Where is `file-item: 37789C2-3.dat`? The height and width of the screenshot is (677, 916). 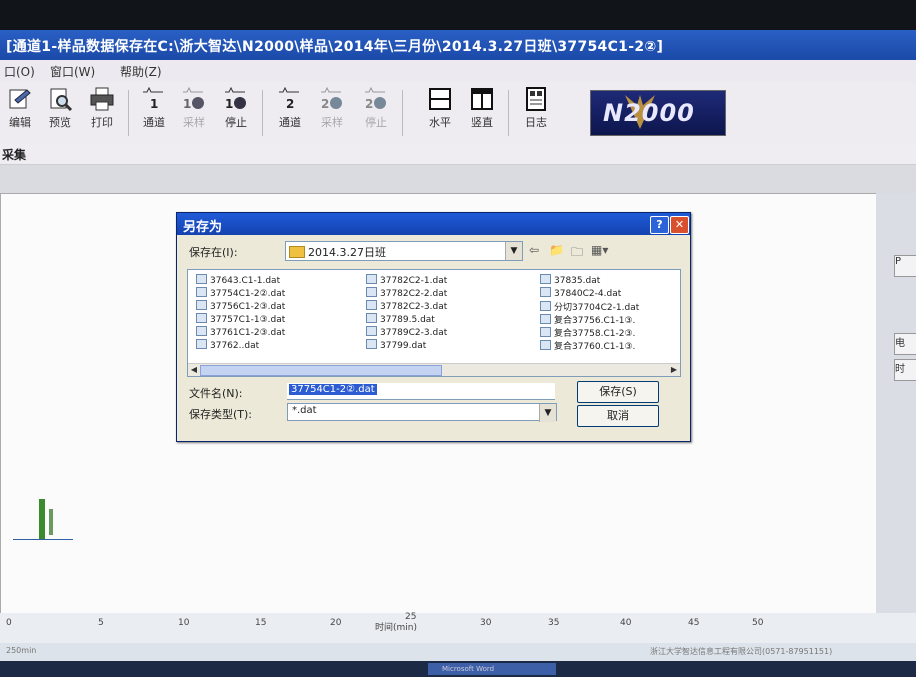
file-item: 37789C2-3.dat is located at coordinates (406, 332).